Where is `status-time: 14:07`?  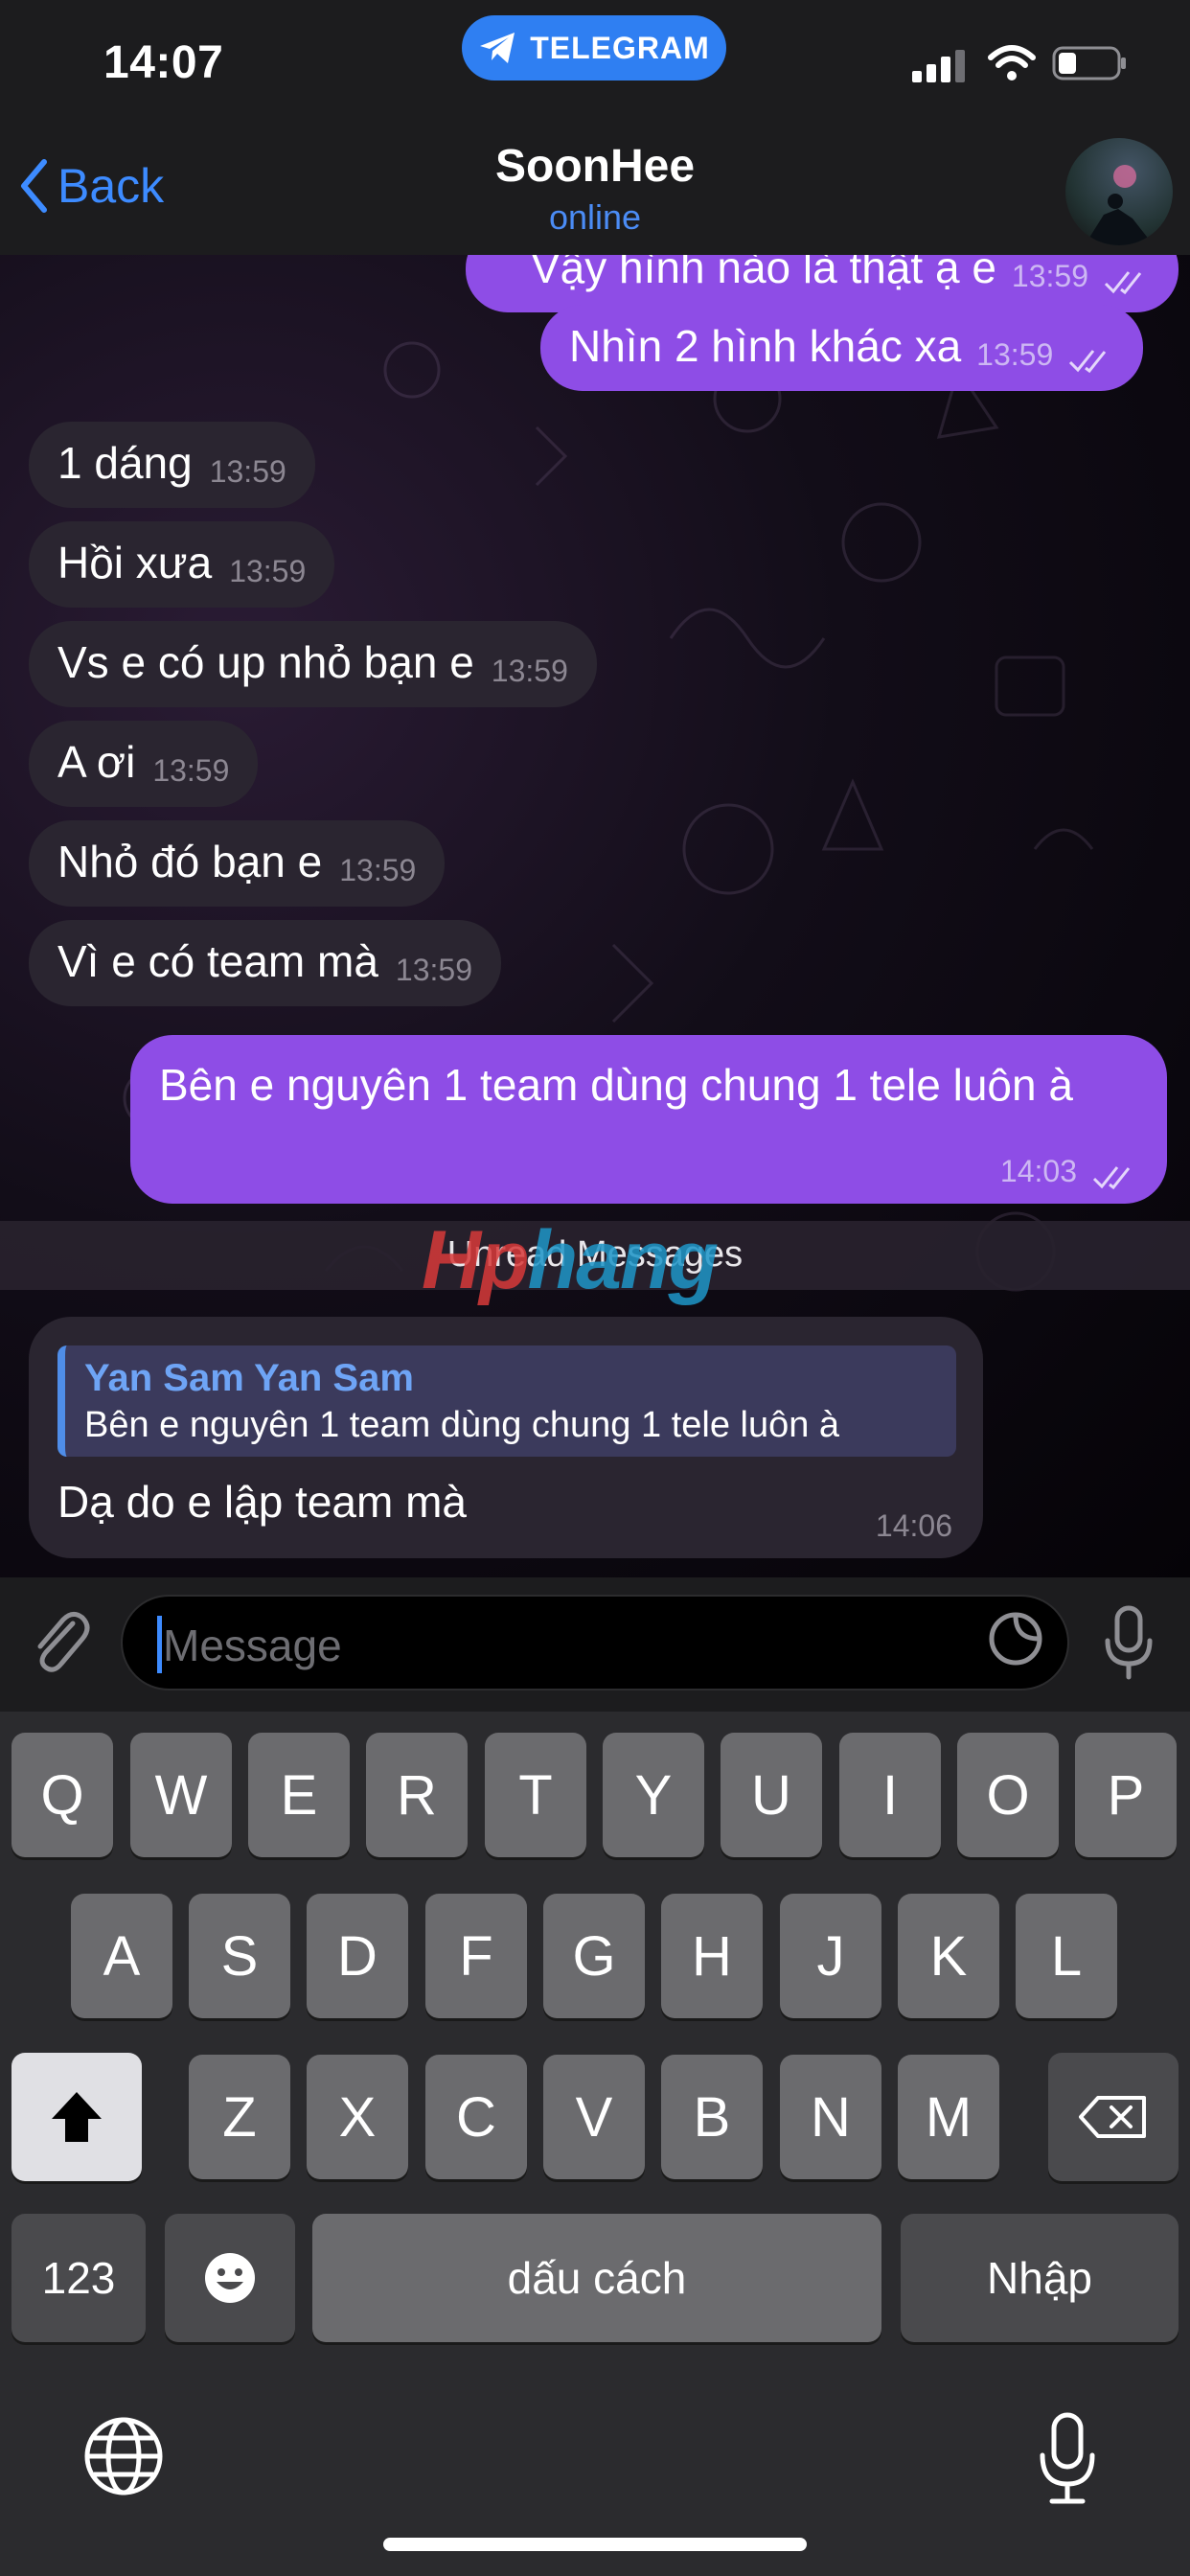 status-time: 14:07 is located at coordinates (163, 63).